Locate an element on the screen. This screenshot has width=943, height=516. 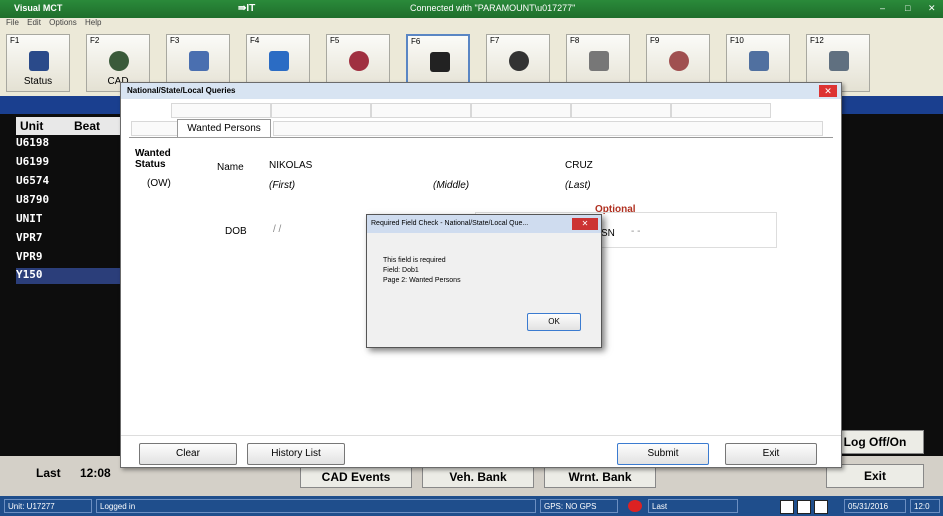
mdt-logo: ⇛IT is located at coordinates (247, 8).